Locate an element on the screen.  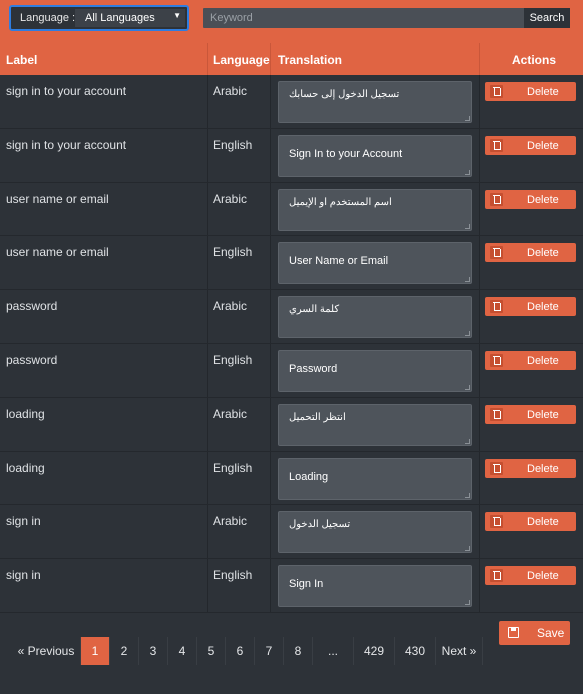
pagination-page: 430 is located at coordinates (415, 651).